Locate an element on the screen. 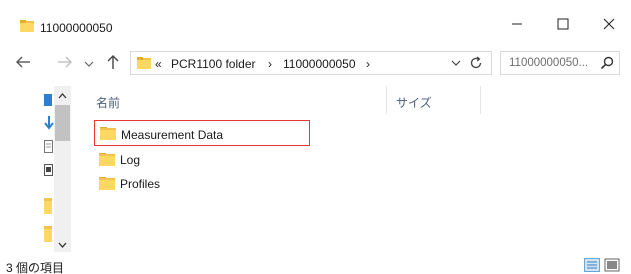 This screenshot has height=274, width=631. minimize-button is located at coordinates (517, 25).